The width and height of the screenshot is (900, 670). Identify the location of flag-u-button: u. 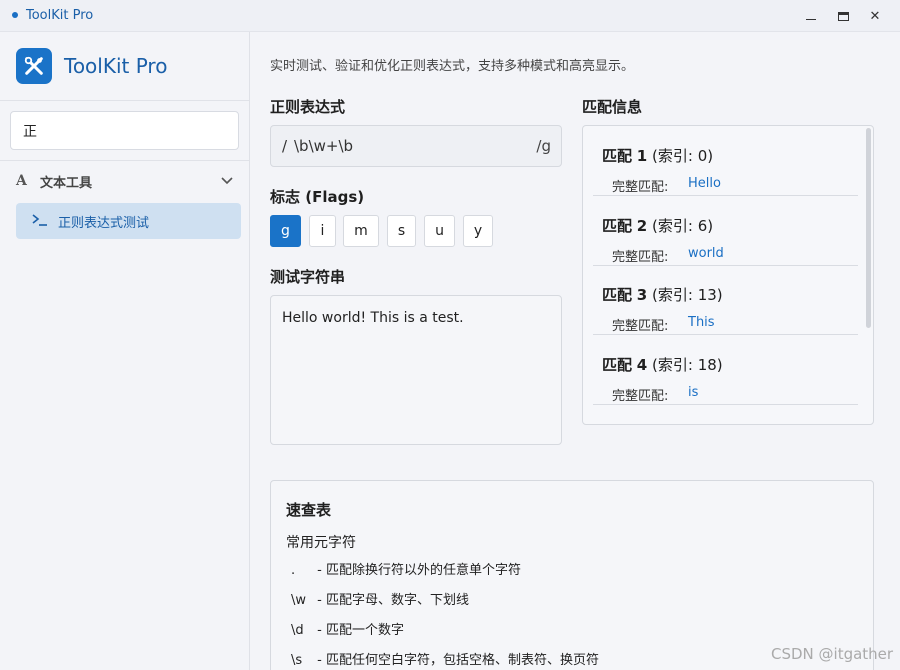
(439, 231).